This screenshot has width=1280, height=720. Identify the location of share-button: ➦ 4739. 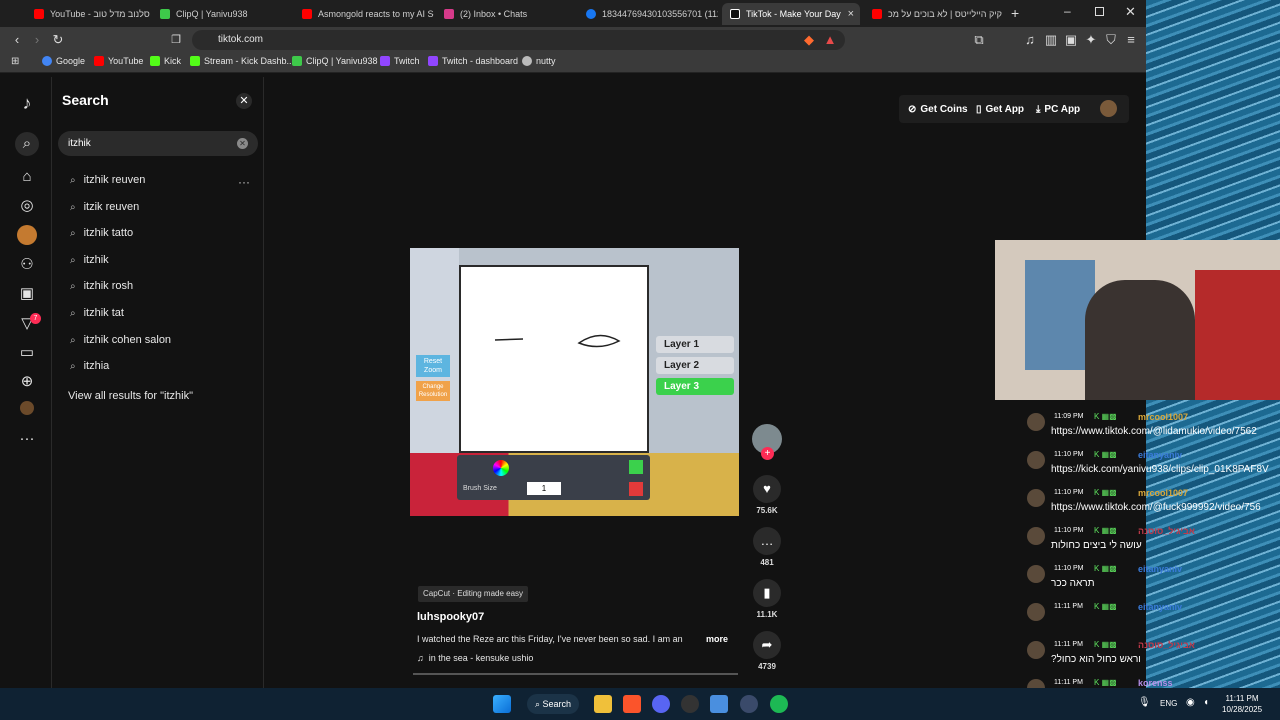
(767, 651).